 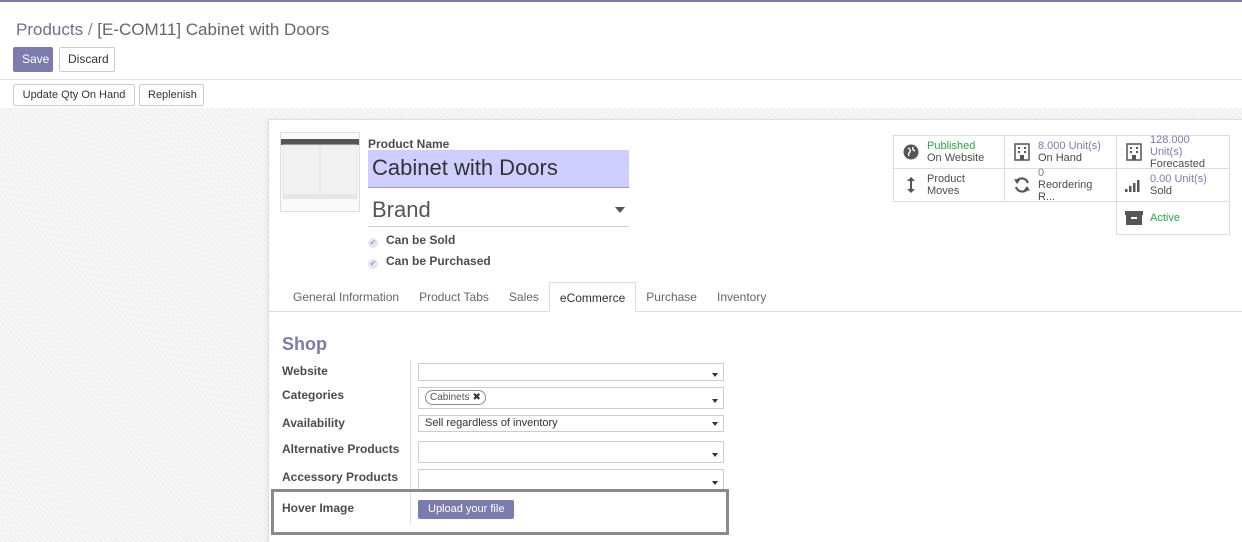 I want to click on forecasted-button: 128.000 Unit(s) Forecasted, so click(x=1173, y=152).